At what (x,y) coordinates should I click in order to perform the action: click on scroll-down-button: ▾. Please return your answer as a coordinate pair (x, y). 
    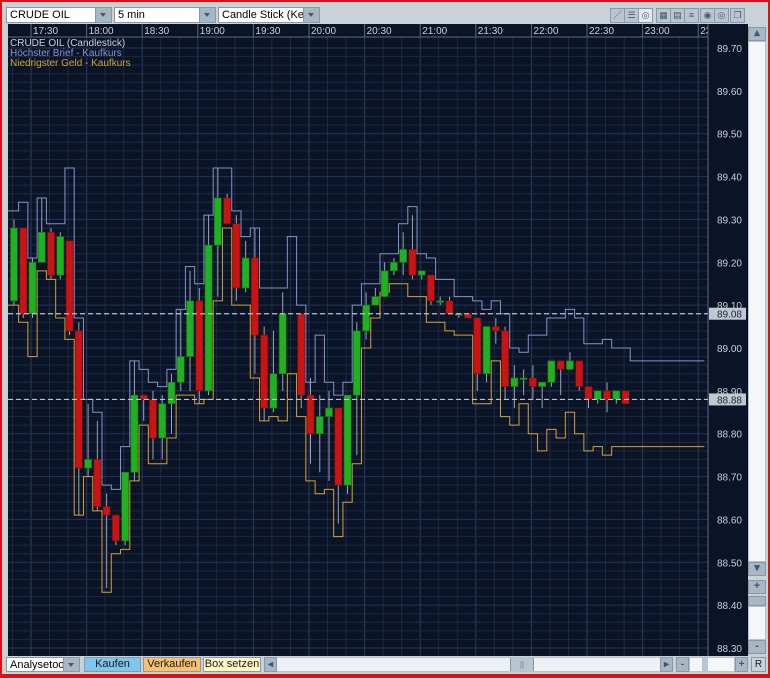
    Looking at the image, I should click on (757, 569).